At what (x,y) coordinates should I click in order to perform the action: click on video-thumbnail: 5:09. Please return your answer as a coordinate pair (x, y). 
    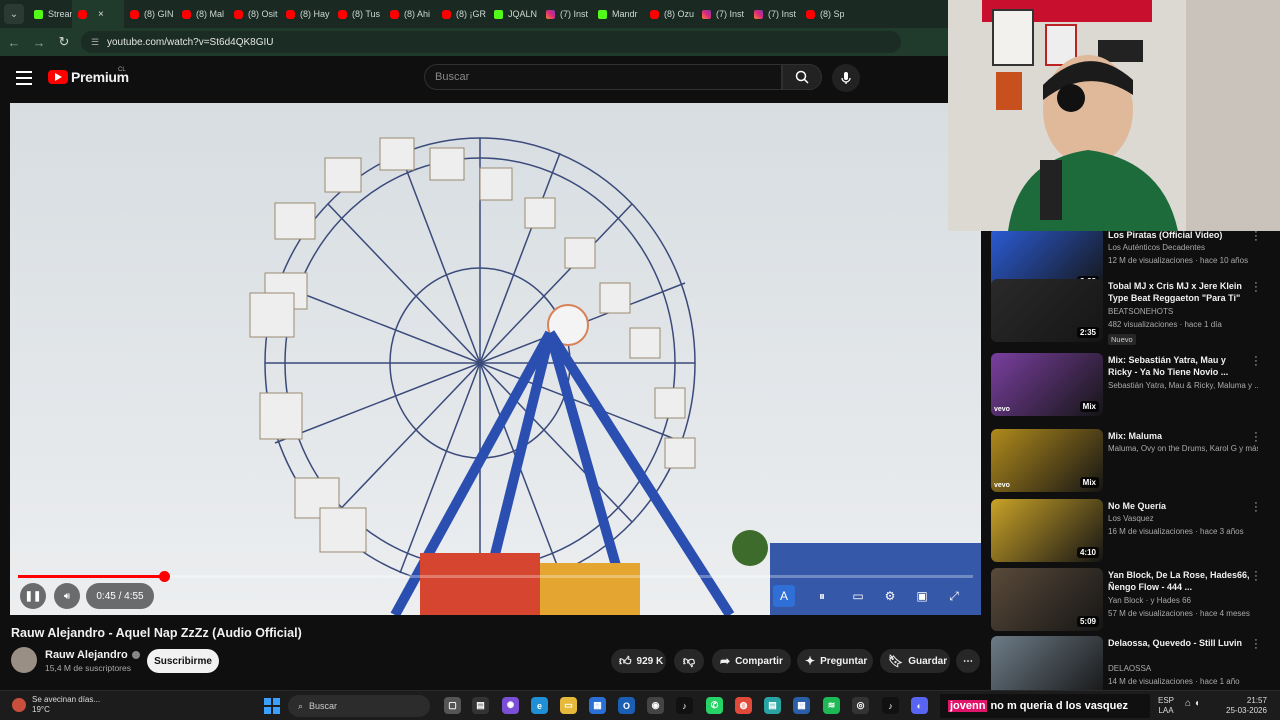
    Looking at the image, I should click on (1047, 599).